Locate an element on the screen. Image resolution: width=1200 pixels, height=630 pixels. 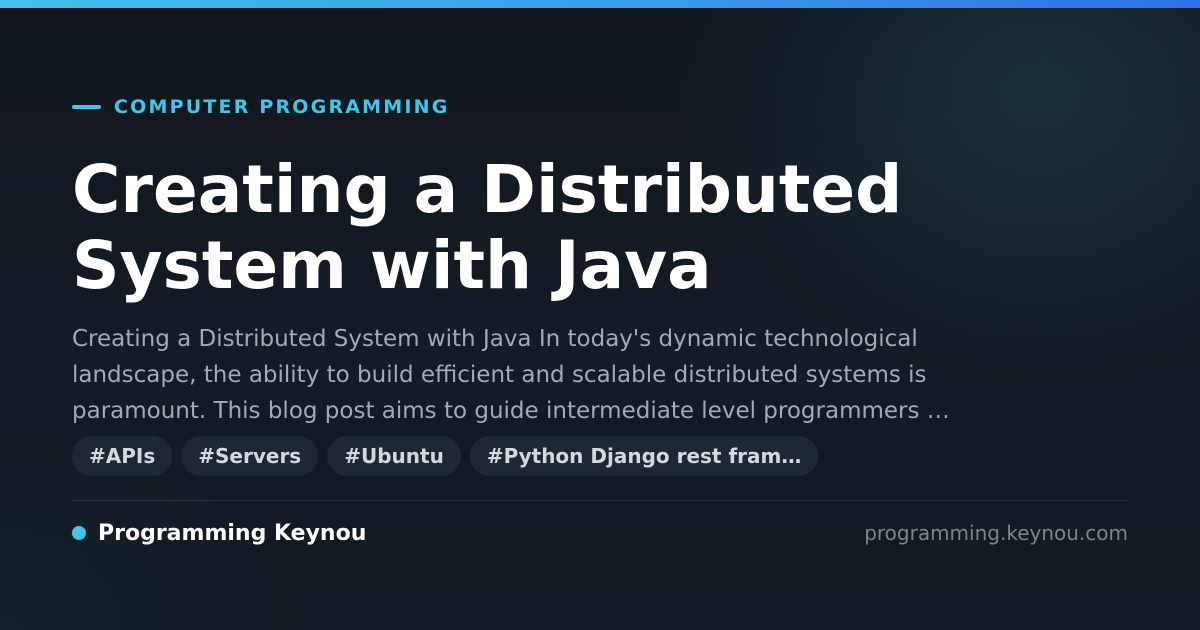
tag-ubuntu: #Ubuntu is located at coordinates (394, 456).